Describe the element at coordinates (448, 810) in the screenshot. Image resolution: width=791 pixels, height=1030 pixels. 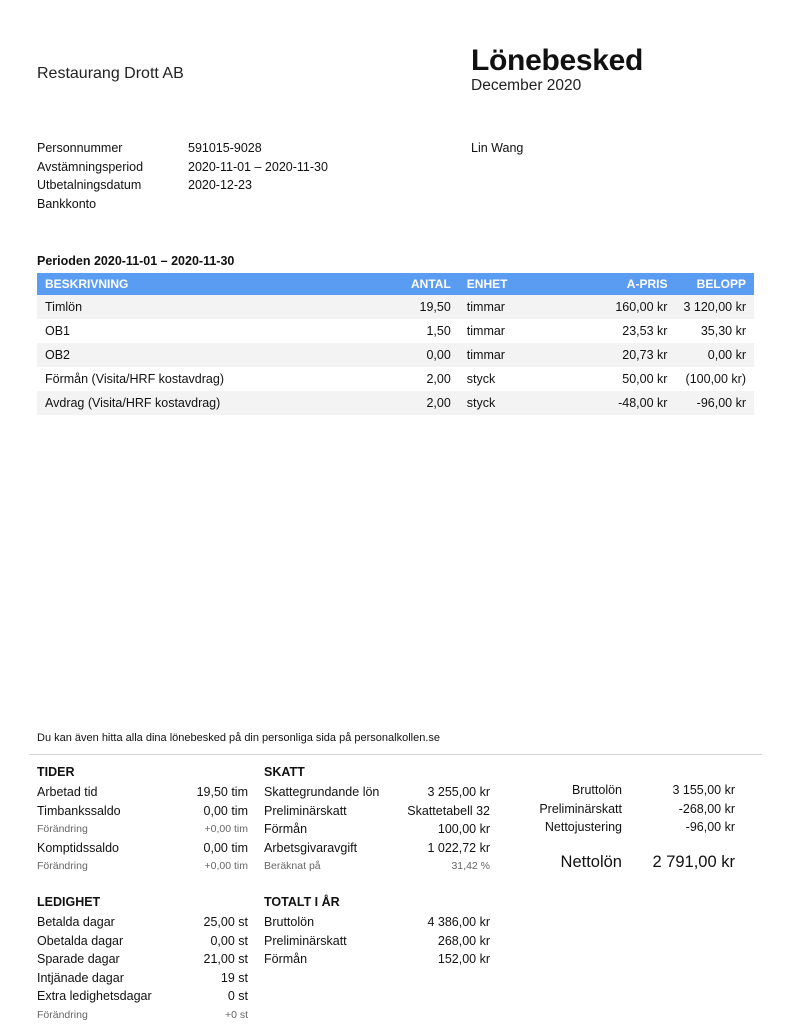
I see `row-value: Skattetabell 32` at that location.